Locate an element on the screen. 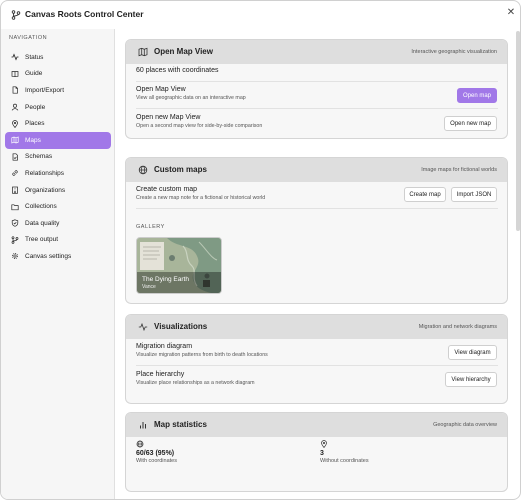 The width and height of the screenshot is (521, 500). places-summary: 60 places with coordinates is located at coordinates (317, 70).